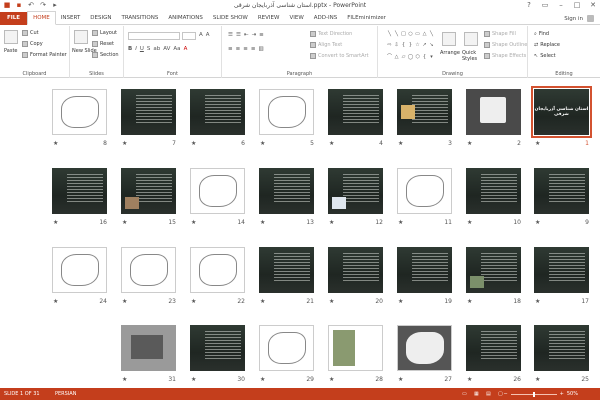 The height and width of the screenshot is (400, 600). I want to click on shrink-font-icon: A, so click(208, 35).